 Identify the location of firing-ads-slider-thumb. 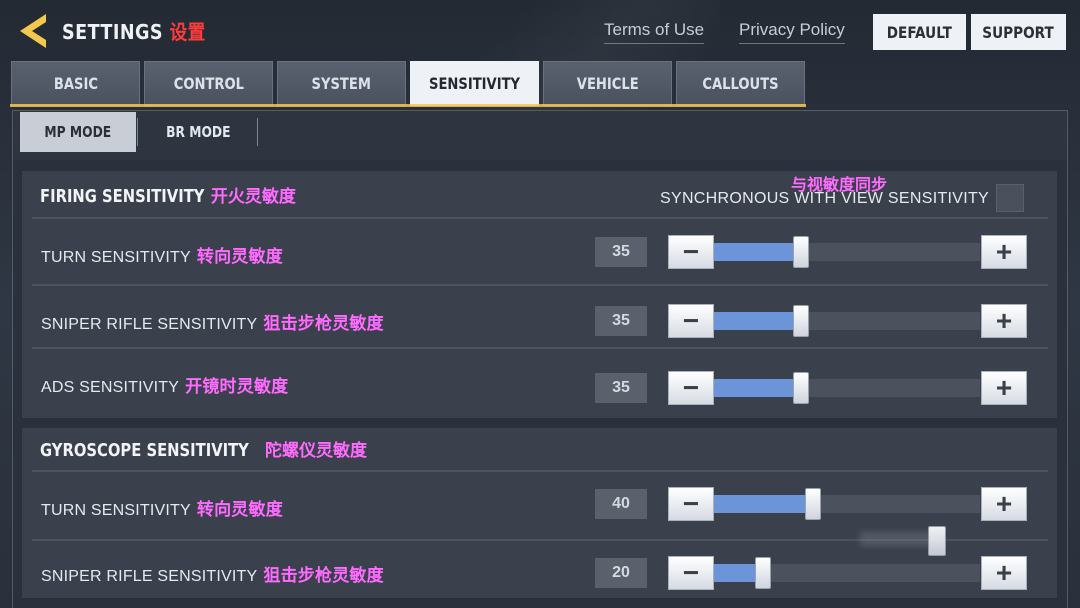
(800, 388).